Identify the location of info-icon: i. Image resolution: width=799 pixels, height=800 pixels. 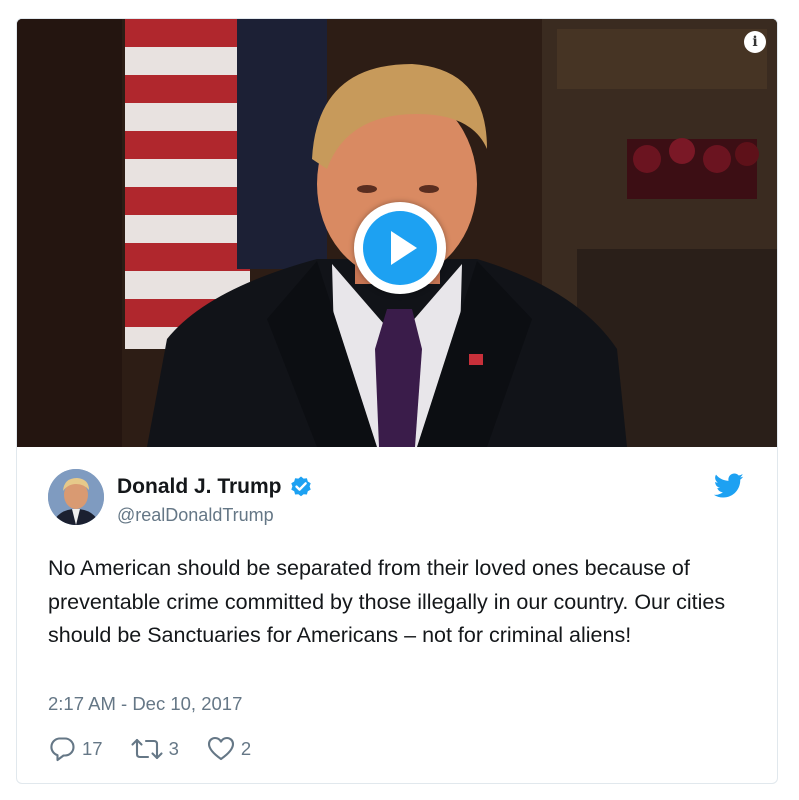
(755, 42).